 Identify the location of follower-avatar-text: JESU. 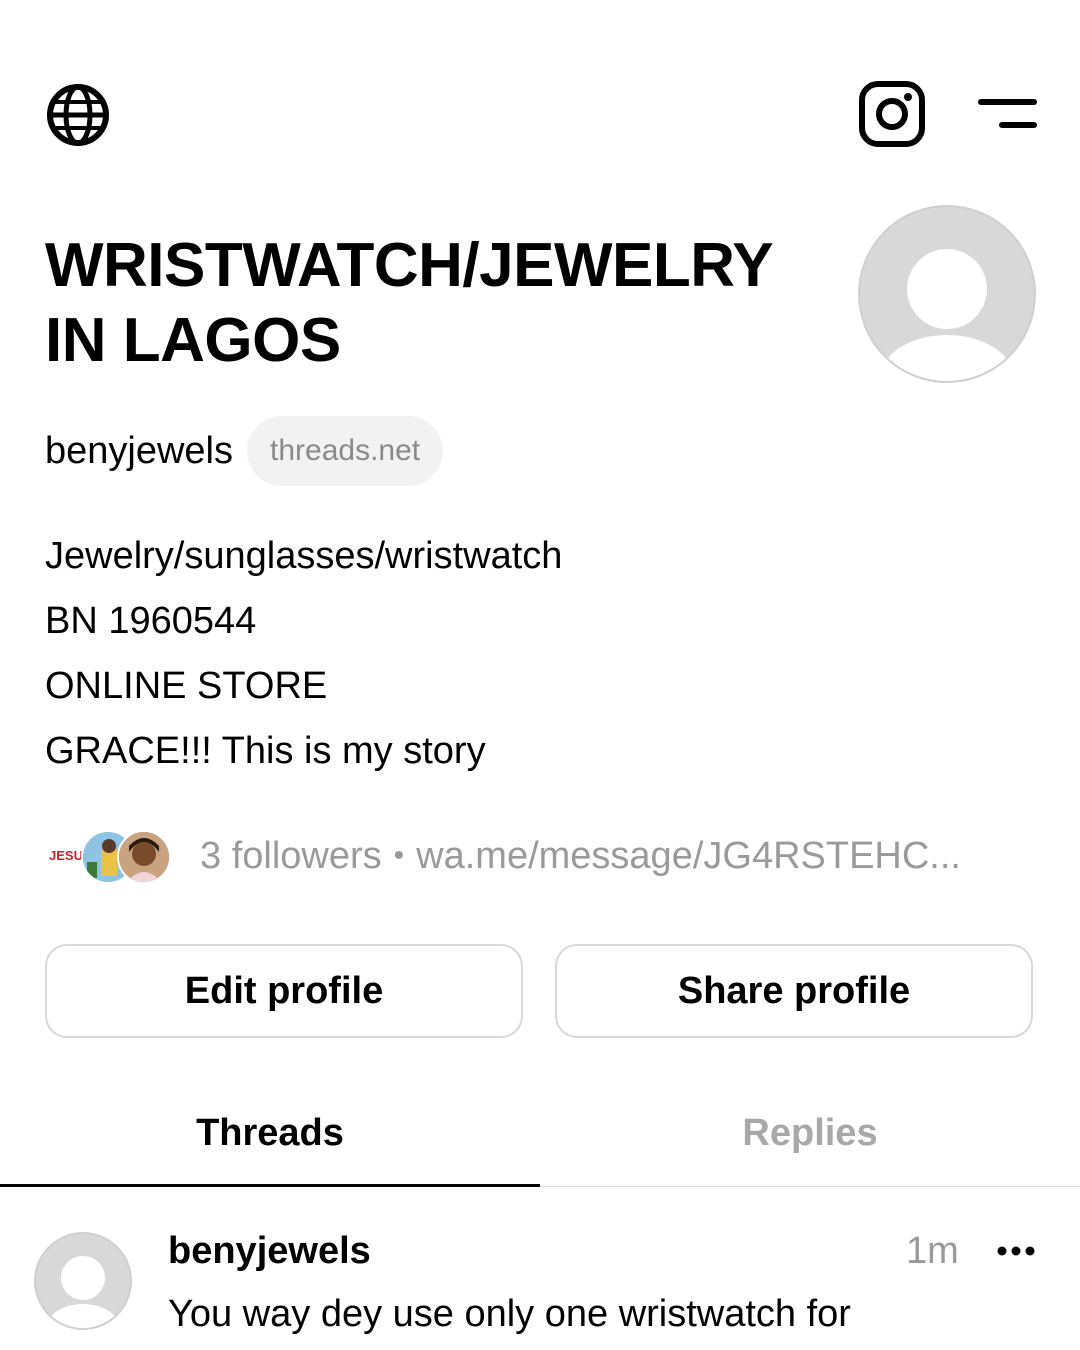
(66, 855).